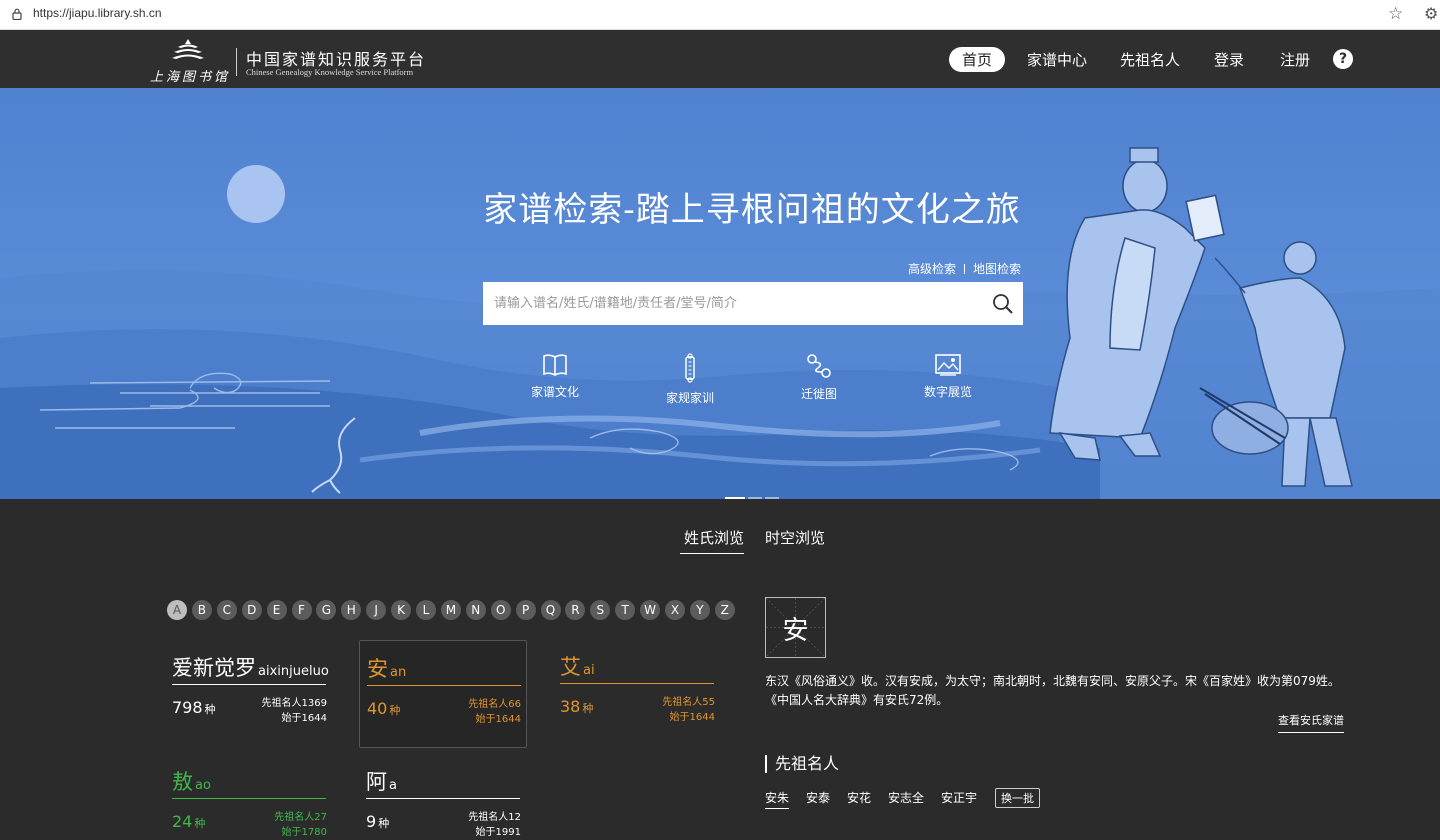 The width and height of the screenshot is (1440, 840). What do you see at coordinates (818, 797) in the screenshot?
I see `ancestor-link: 安泰` at bounding box center [818, 797].